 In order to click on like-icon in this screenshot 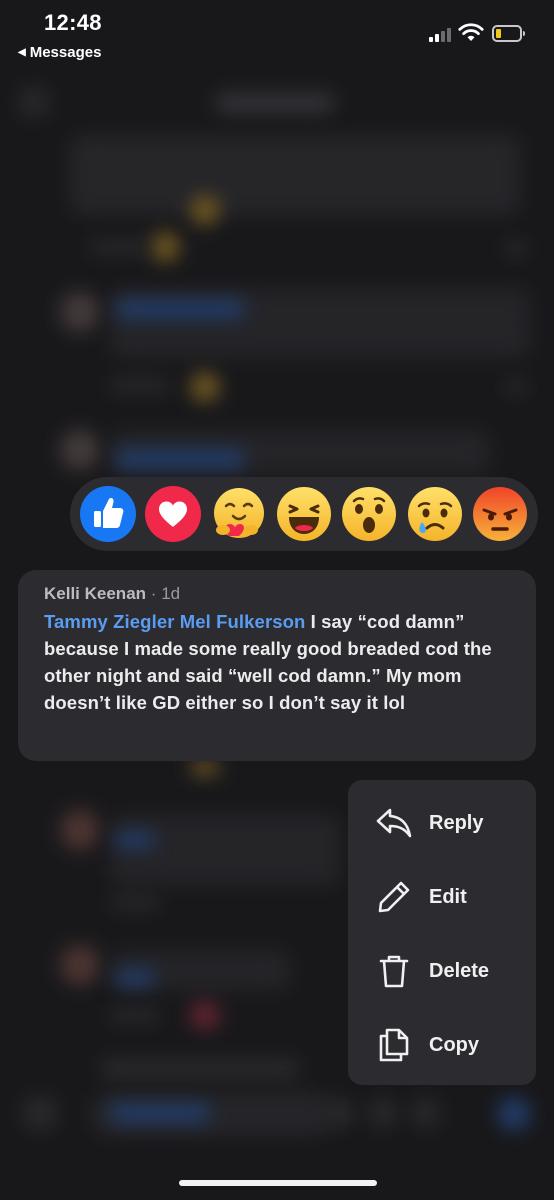, I will do `click(108, 514)`.